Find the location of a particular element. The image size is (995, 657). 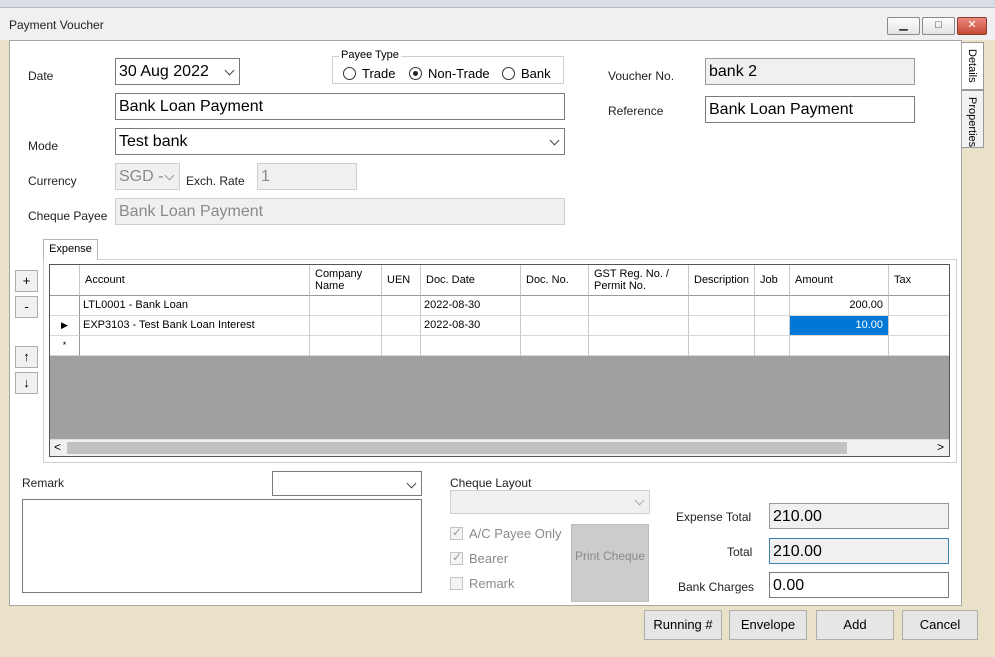

date-picker: 30 Aug 2022 is located at coordinates (177, 71).